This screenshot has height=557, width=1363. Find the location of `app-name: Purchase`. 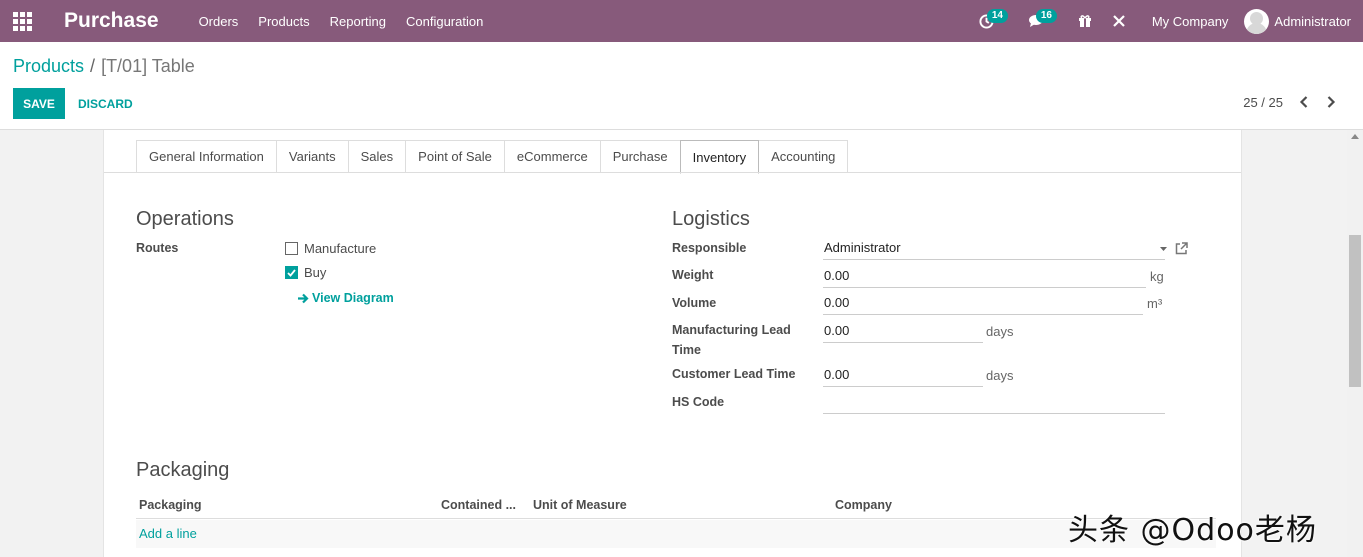

app-name: Purchase is located at coordinates (111, 20).